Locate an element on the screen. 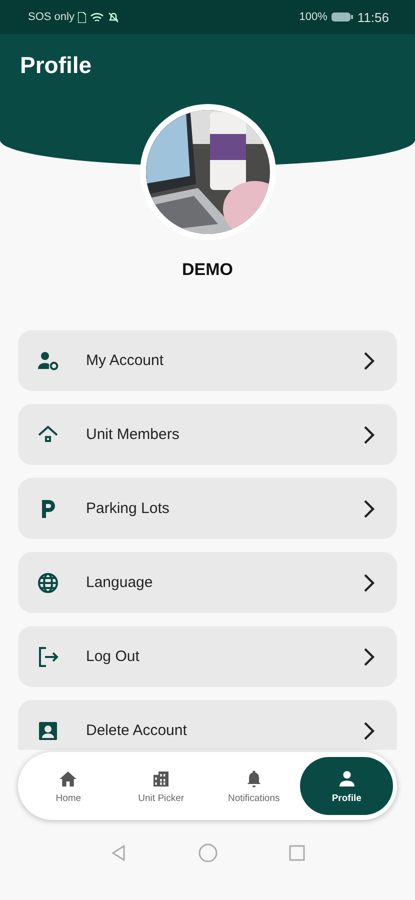 Image resolution: width=415 pixels, height=900 pixels. nav-tab: Home is located at coordinates (68, 786).